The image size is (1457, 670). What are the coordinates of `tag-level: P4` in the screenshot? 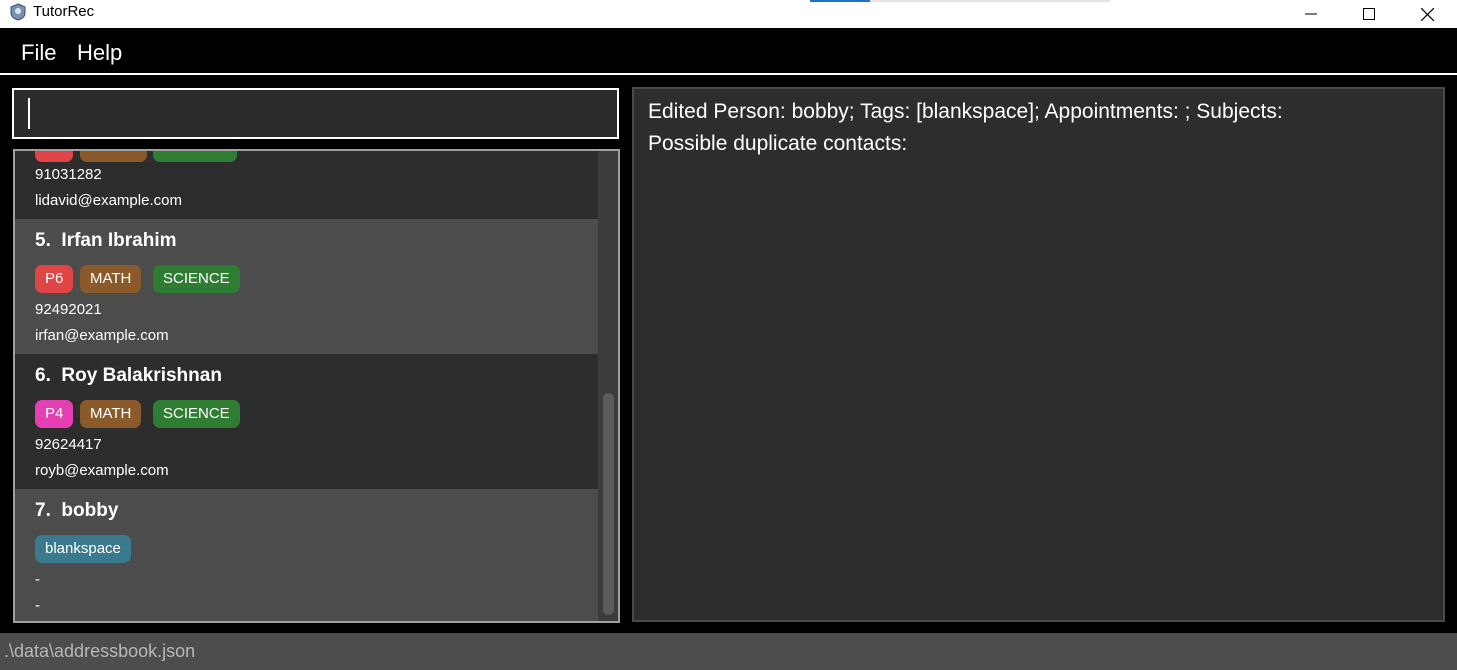 It's located at (54, 414).